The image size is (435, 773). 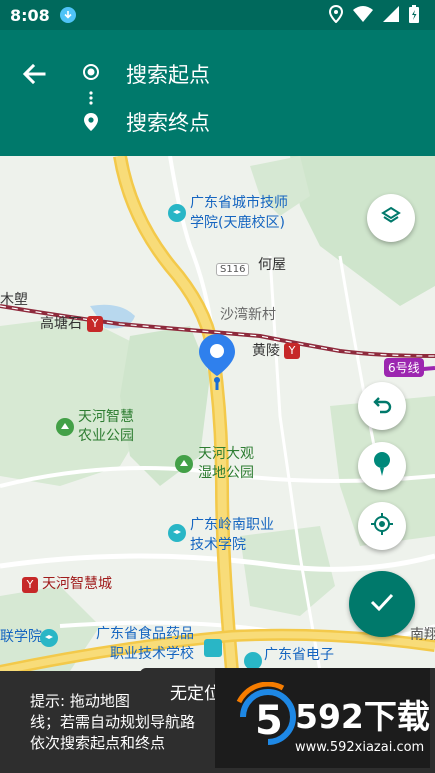 What do you see at coordinates (168, 122) in the screenshot?
I see `search-end-input: 搜索终点` at bounding box center [168, 122].